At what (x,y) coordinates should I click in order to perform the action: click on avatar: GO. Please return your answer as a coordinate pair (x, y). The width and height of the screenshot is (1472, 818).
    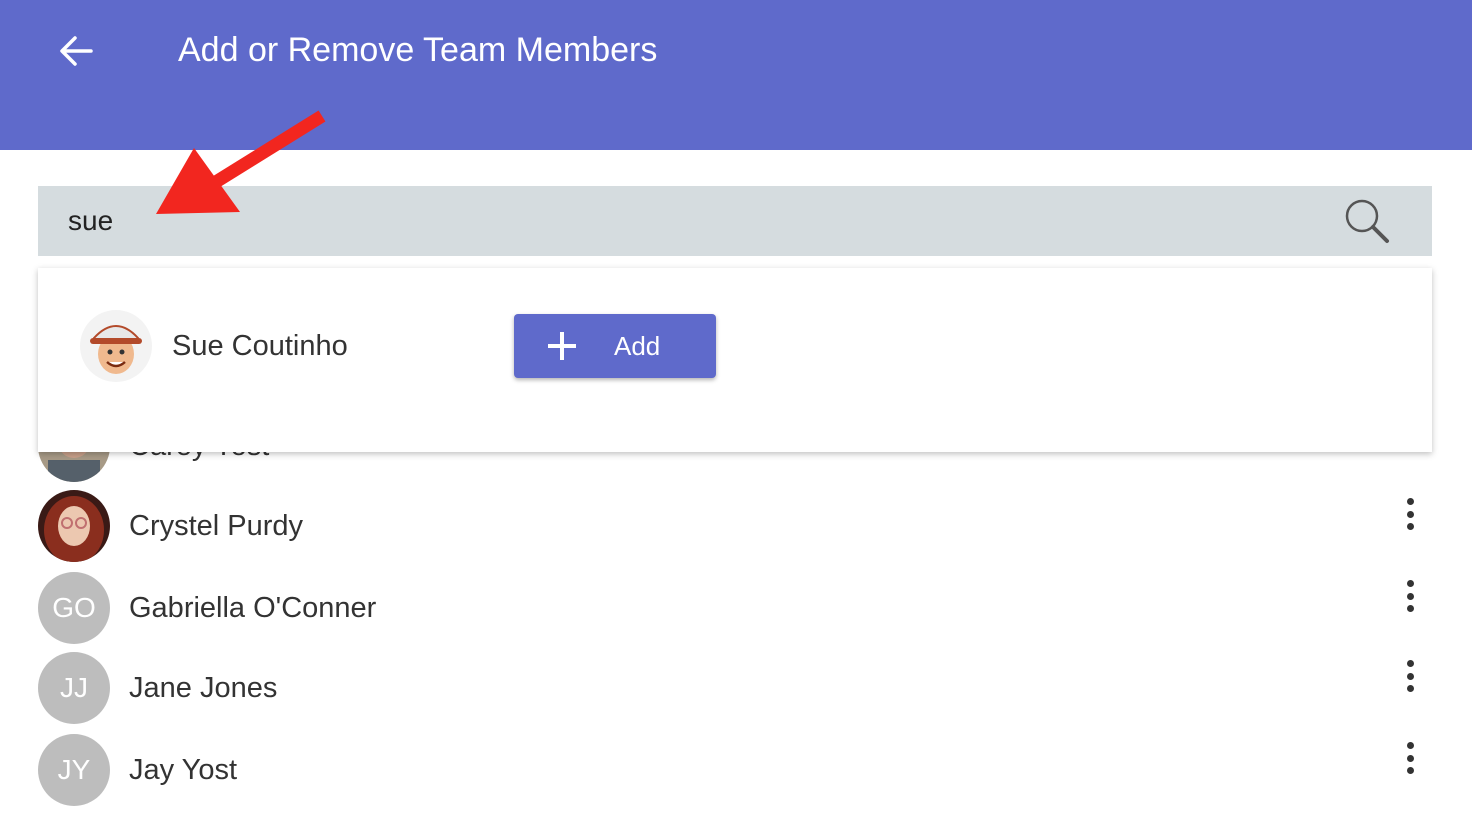
    Looking at the image, I should click on (74, 608).